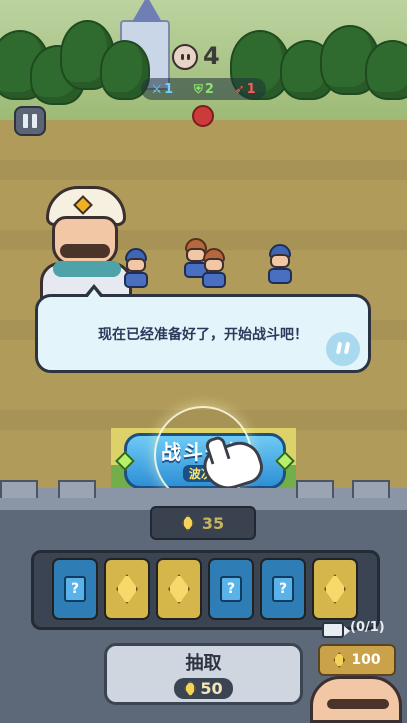 The image size is (407, 723). What do you see at coordinates (203, 334) in the screenshot?
I see `dialog-text: 现在已经准备好了，开始战斗吧！` at bounding box center [203, 334].